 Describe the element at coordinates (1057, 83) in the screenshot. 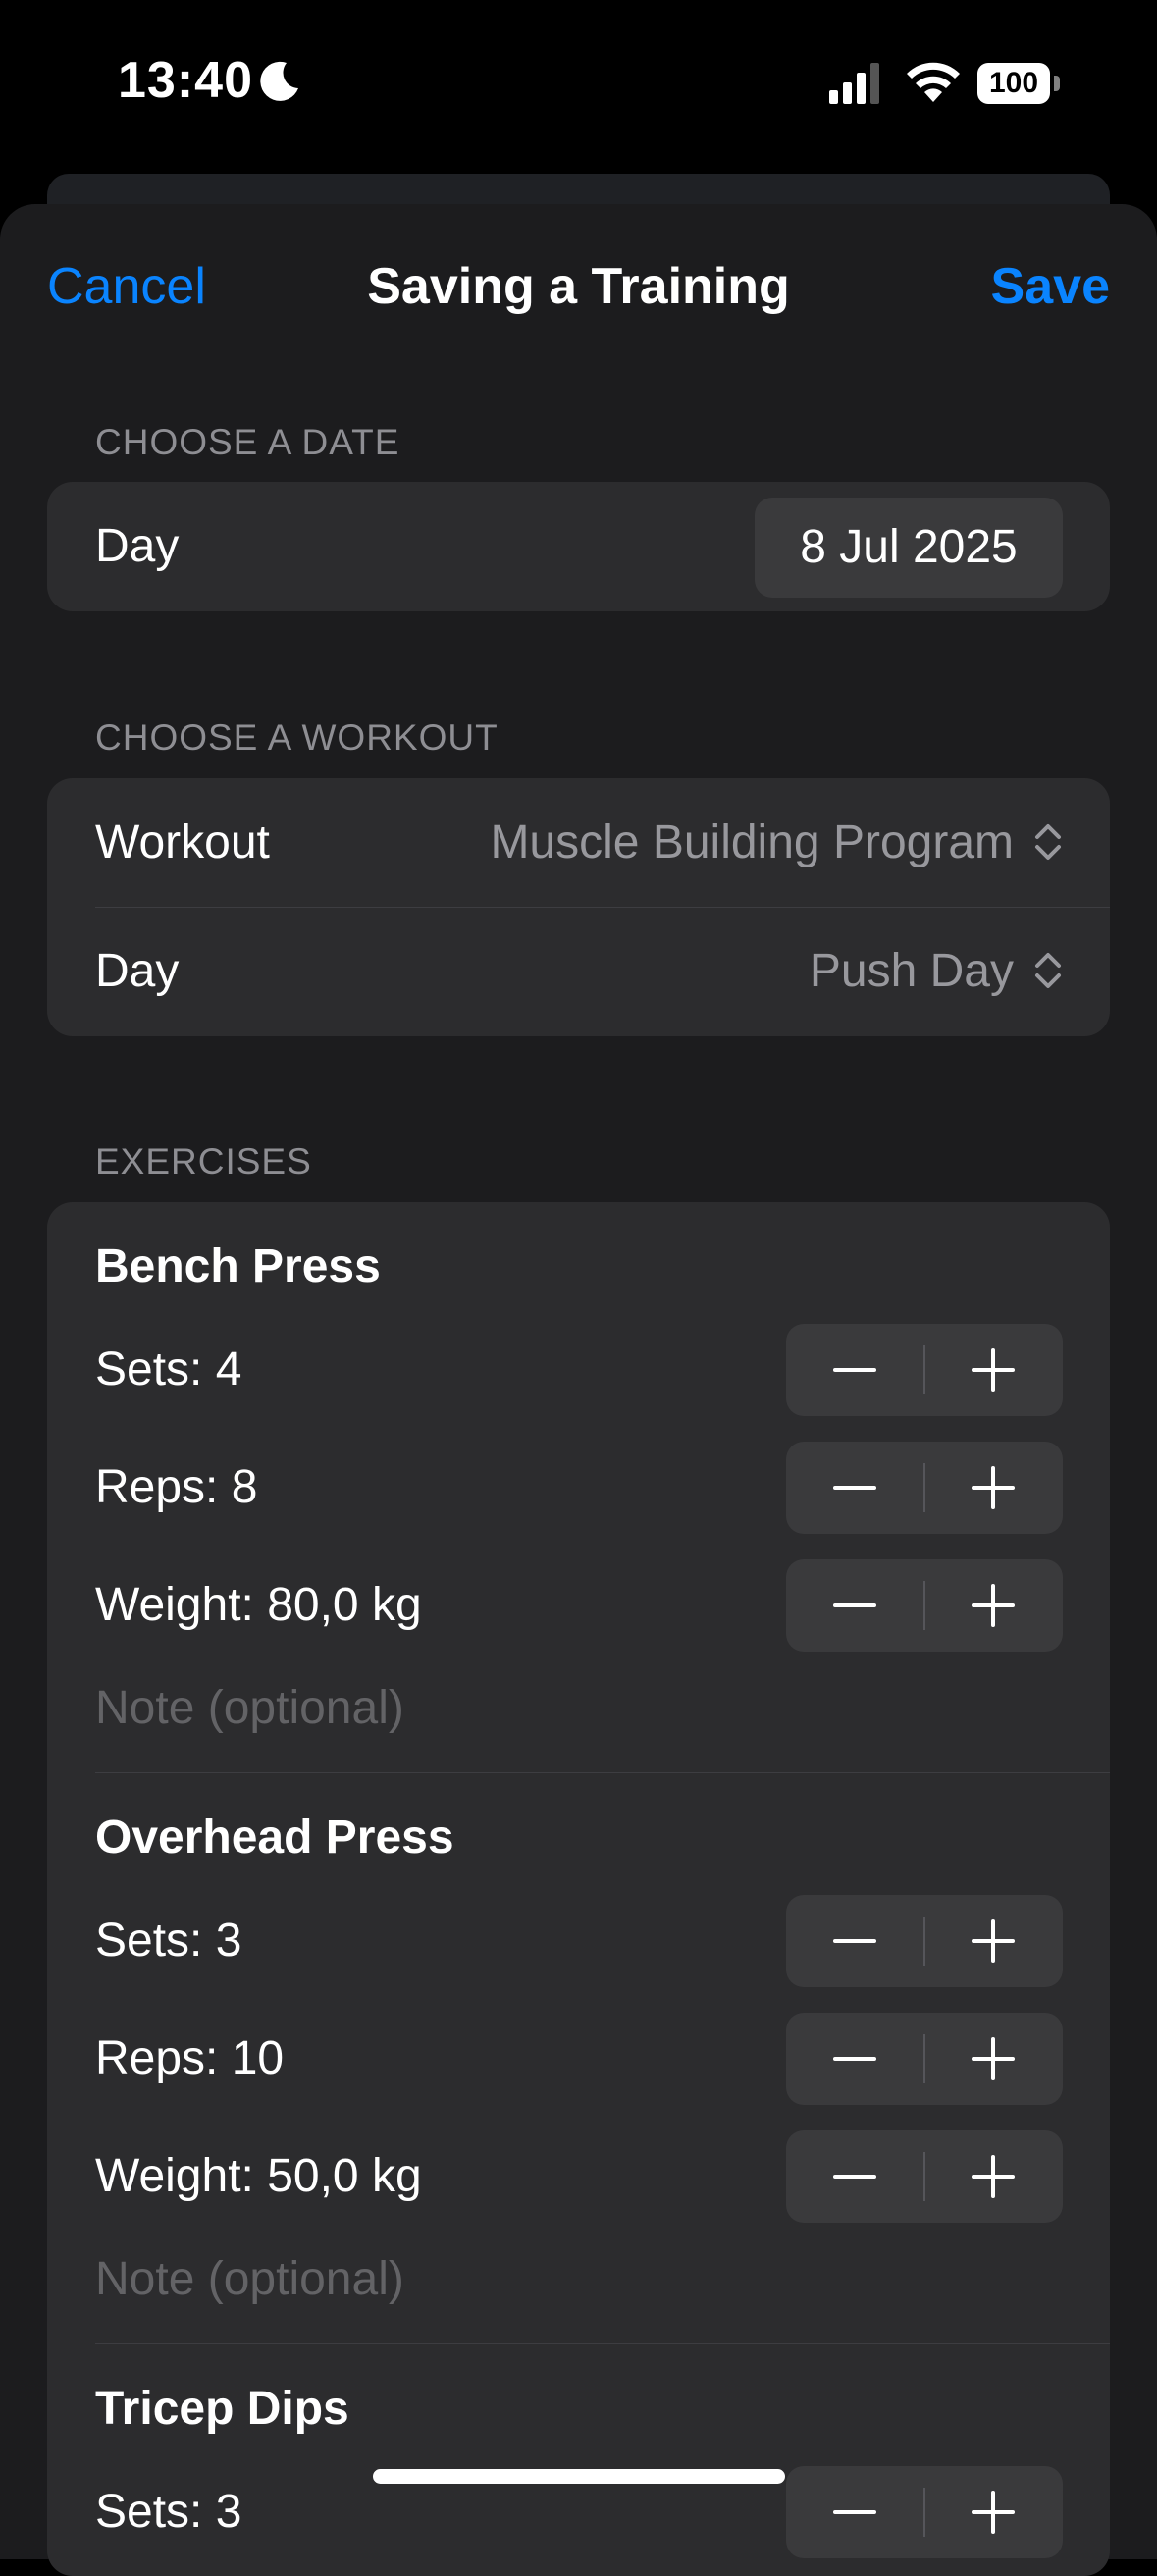

I see `battery-tip` at that location.